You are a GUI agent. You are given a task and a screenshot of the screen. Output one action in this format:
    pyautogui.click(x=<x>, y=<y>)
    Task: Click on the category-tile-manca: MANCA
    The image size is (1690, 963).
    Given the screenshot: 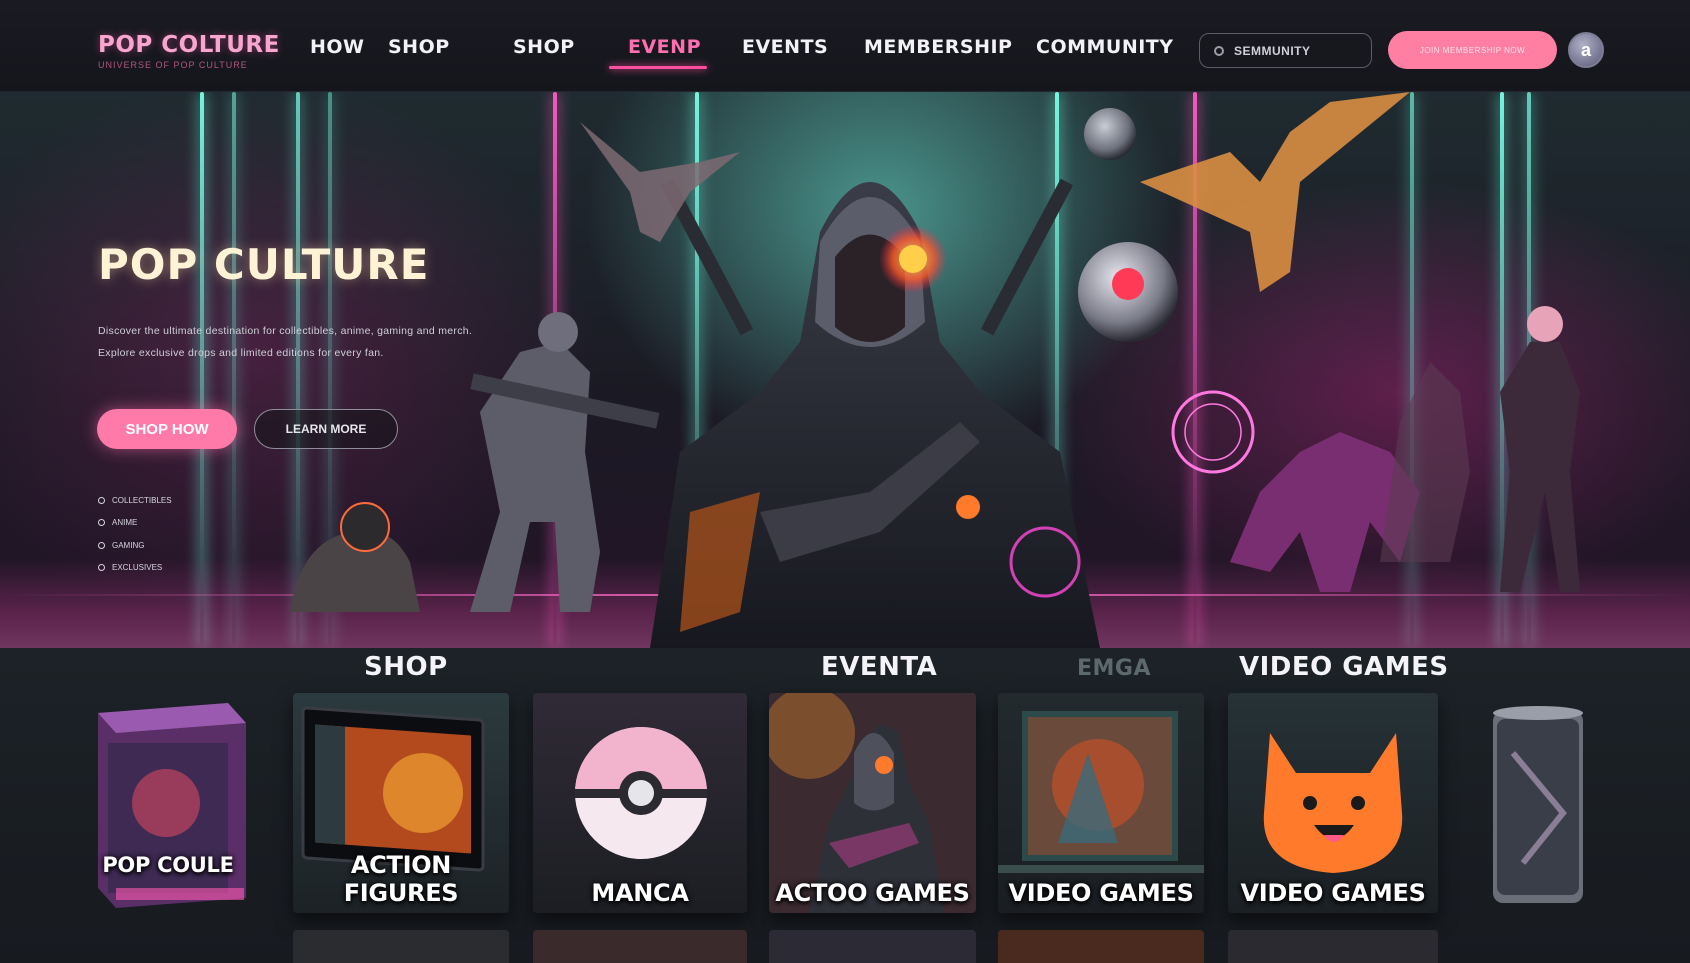 What is the action you would take?
    pyautogui.click(x=640, y=803)
    